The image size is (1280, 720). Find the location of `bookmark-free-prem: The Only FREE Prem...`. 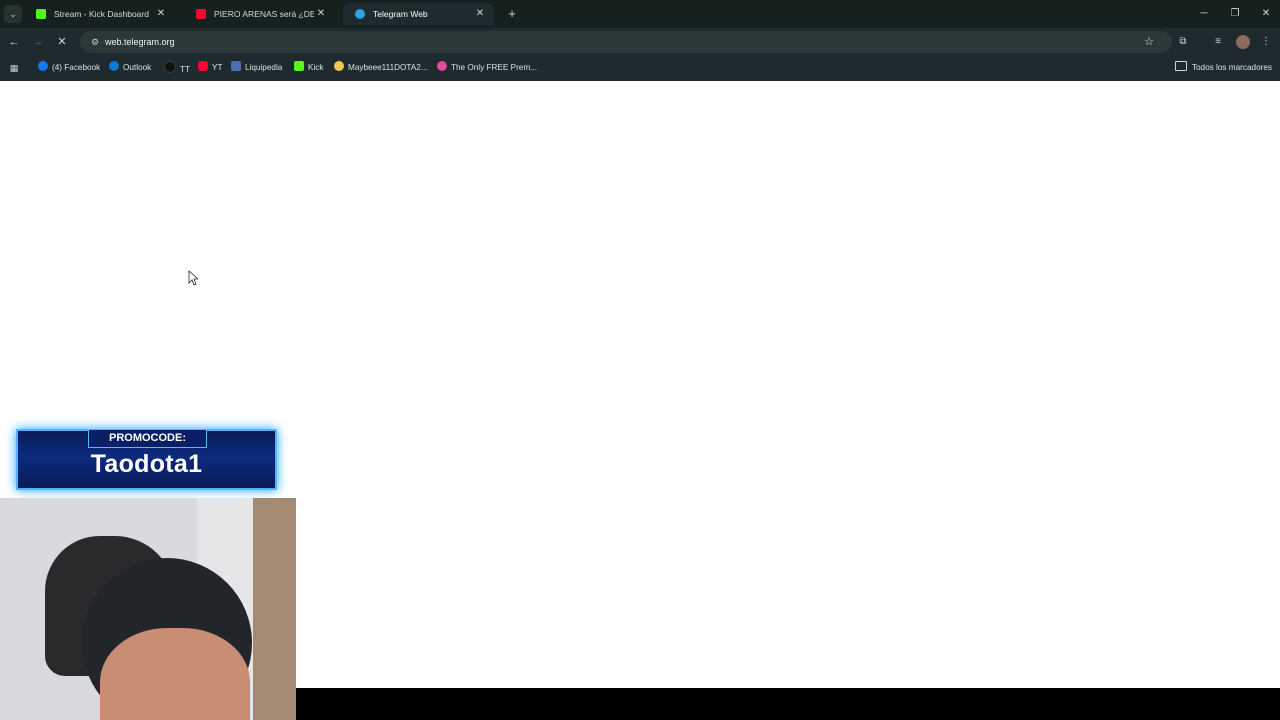

bookmark-free-prem: The Only FREE Prem... is located at coordinates (487, 68).